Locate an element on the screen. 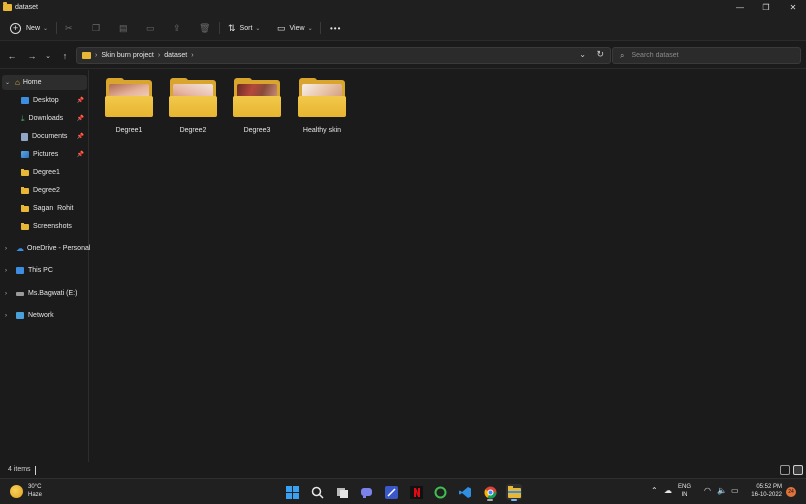  volume-icon: 🔈 is located at coordinates (722, 490).